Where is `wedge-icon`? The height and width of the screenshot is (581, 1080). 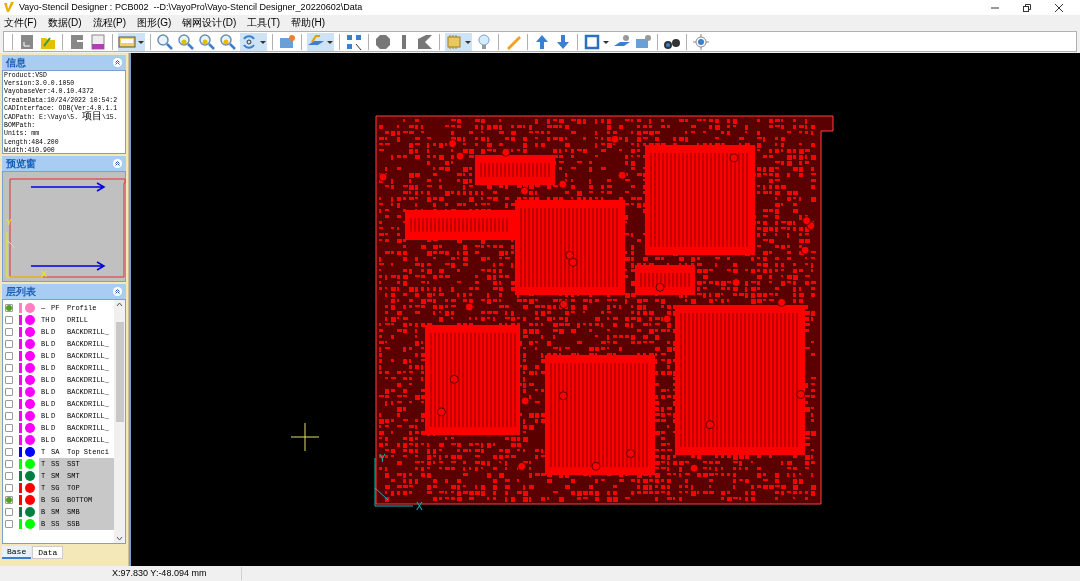 wedge-icon is located at coordinates (425, 41).